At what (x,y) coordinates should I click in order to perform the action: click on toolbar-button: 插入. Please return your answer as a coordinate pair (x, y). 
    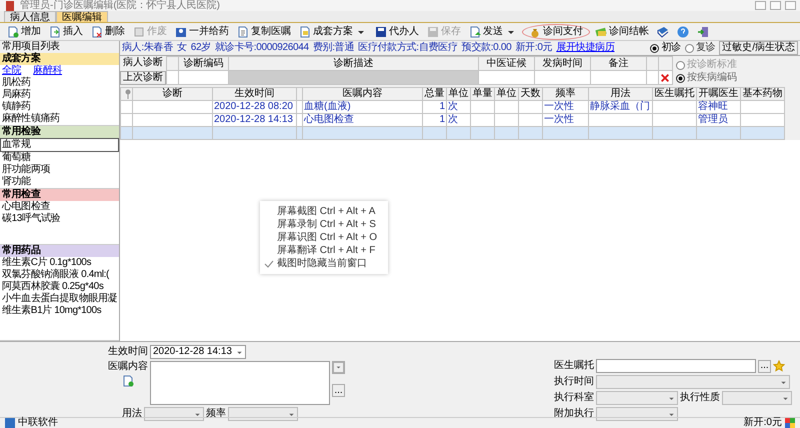
    Looking at the image, I should click on (66, 32).